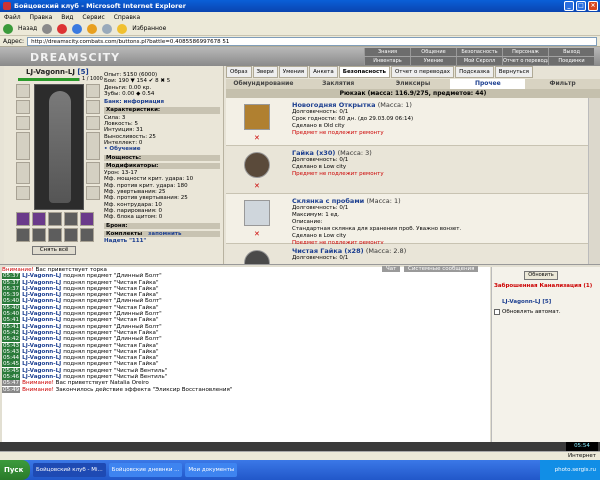  What do you see at coordinates (257, 117) in the screenshot?
I see `postcard-icon` at bounding box center [257, 117].